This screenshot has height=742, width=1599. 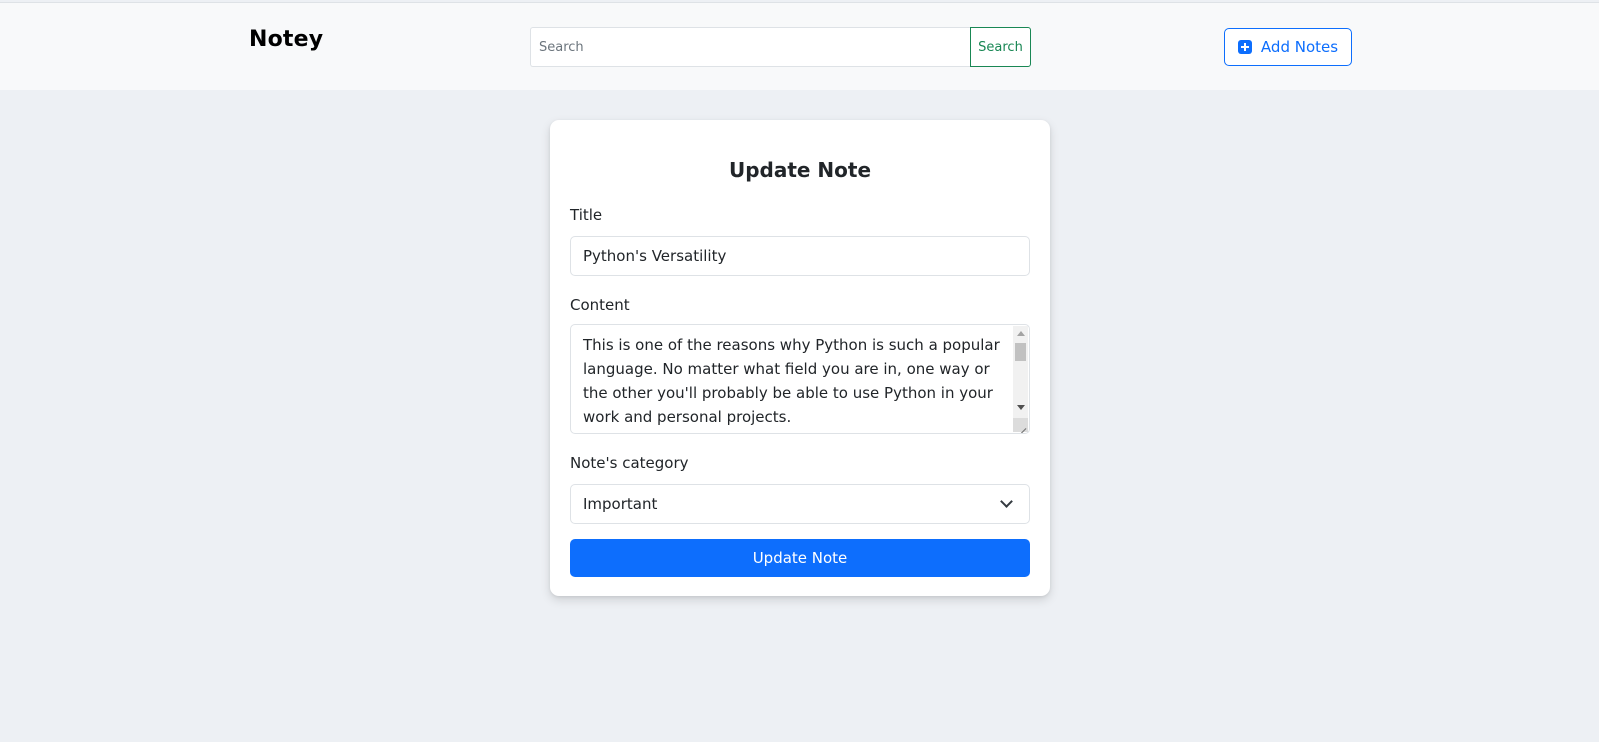 I want to click on form-heading: Update Note, so click(x=800, y=170).